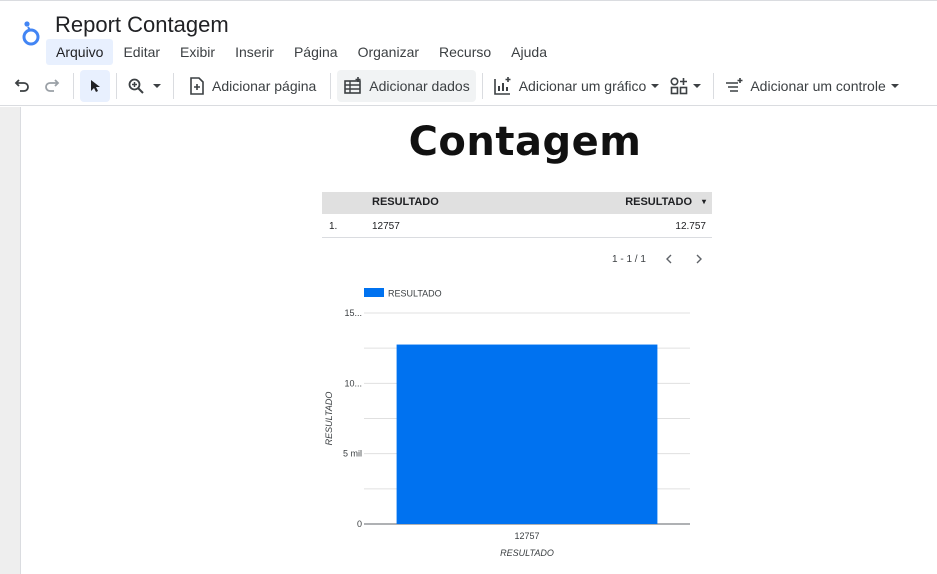 The width and height of the screenshot is (937, 574). I want to click on table-pagination: 1 - 1 / 1, so click(652, 260).